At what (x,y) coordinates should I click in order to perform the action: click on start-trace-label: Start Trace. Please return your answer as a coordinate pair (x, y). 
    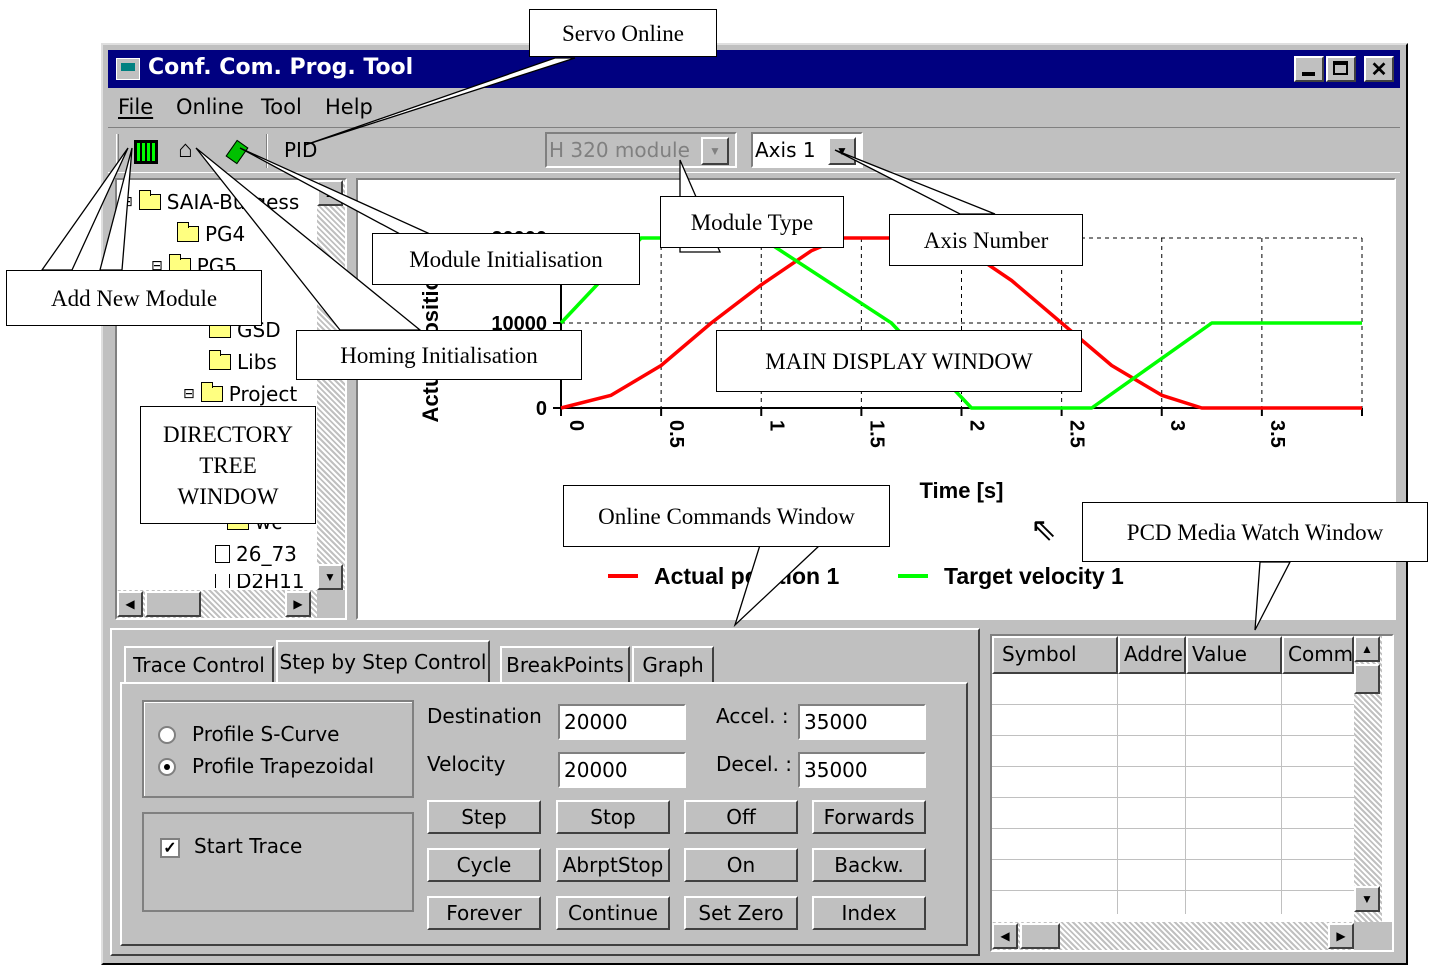
    Looking at the image, I should click on (248, 846).